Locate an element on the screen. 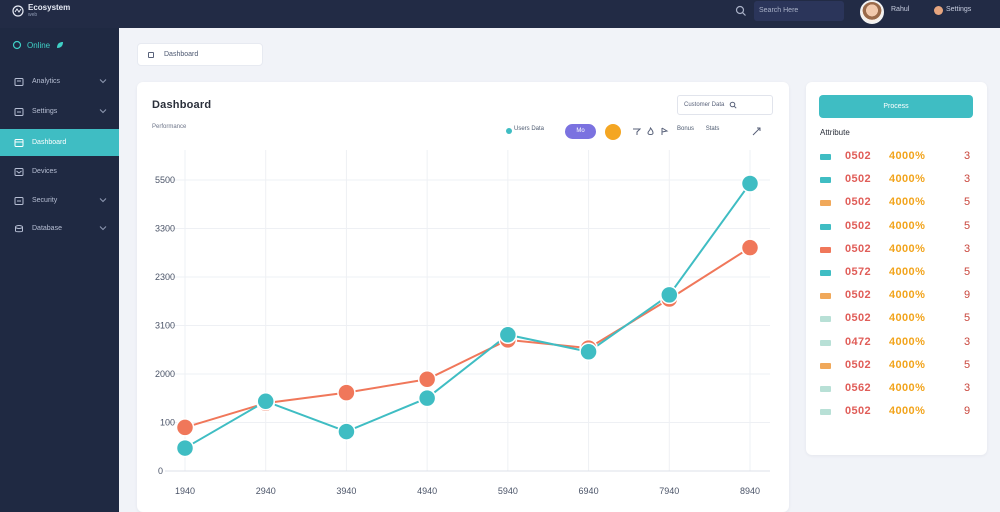 The image size is (1000, 512). sidebar-item-label: Settings is located at coordinates (45, 111).